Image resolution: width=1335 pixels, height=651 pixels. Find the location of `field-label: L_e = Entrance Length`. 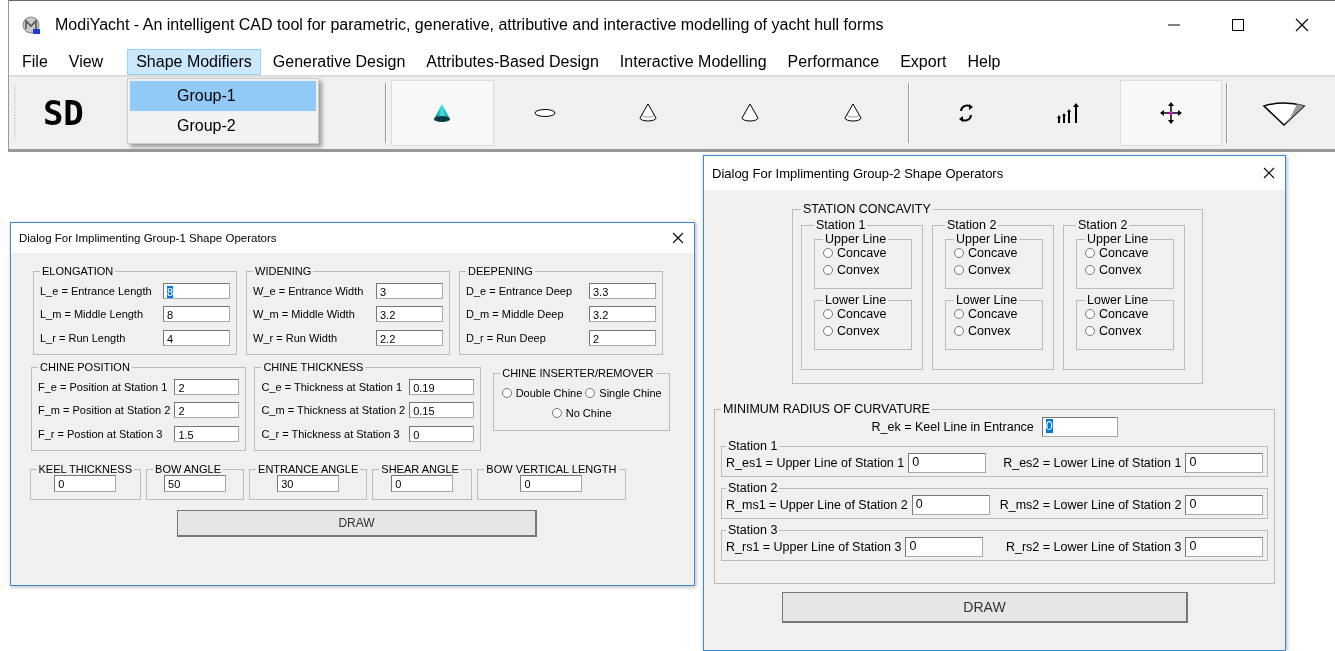

field-label: L_e = Entrance Length is located at coordinates (96, 290).